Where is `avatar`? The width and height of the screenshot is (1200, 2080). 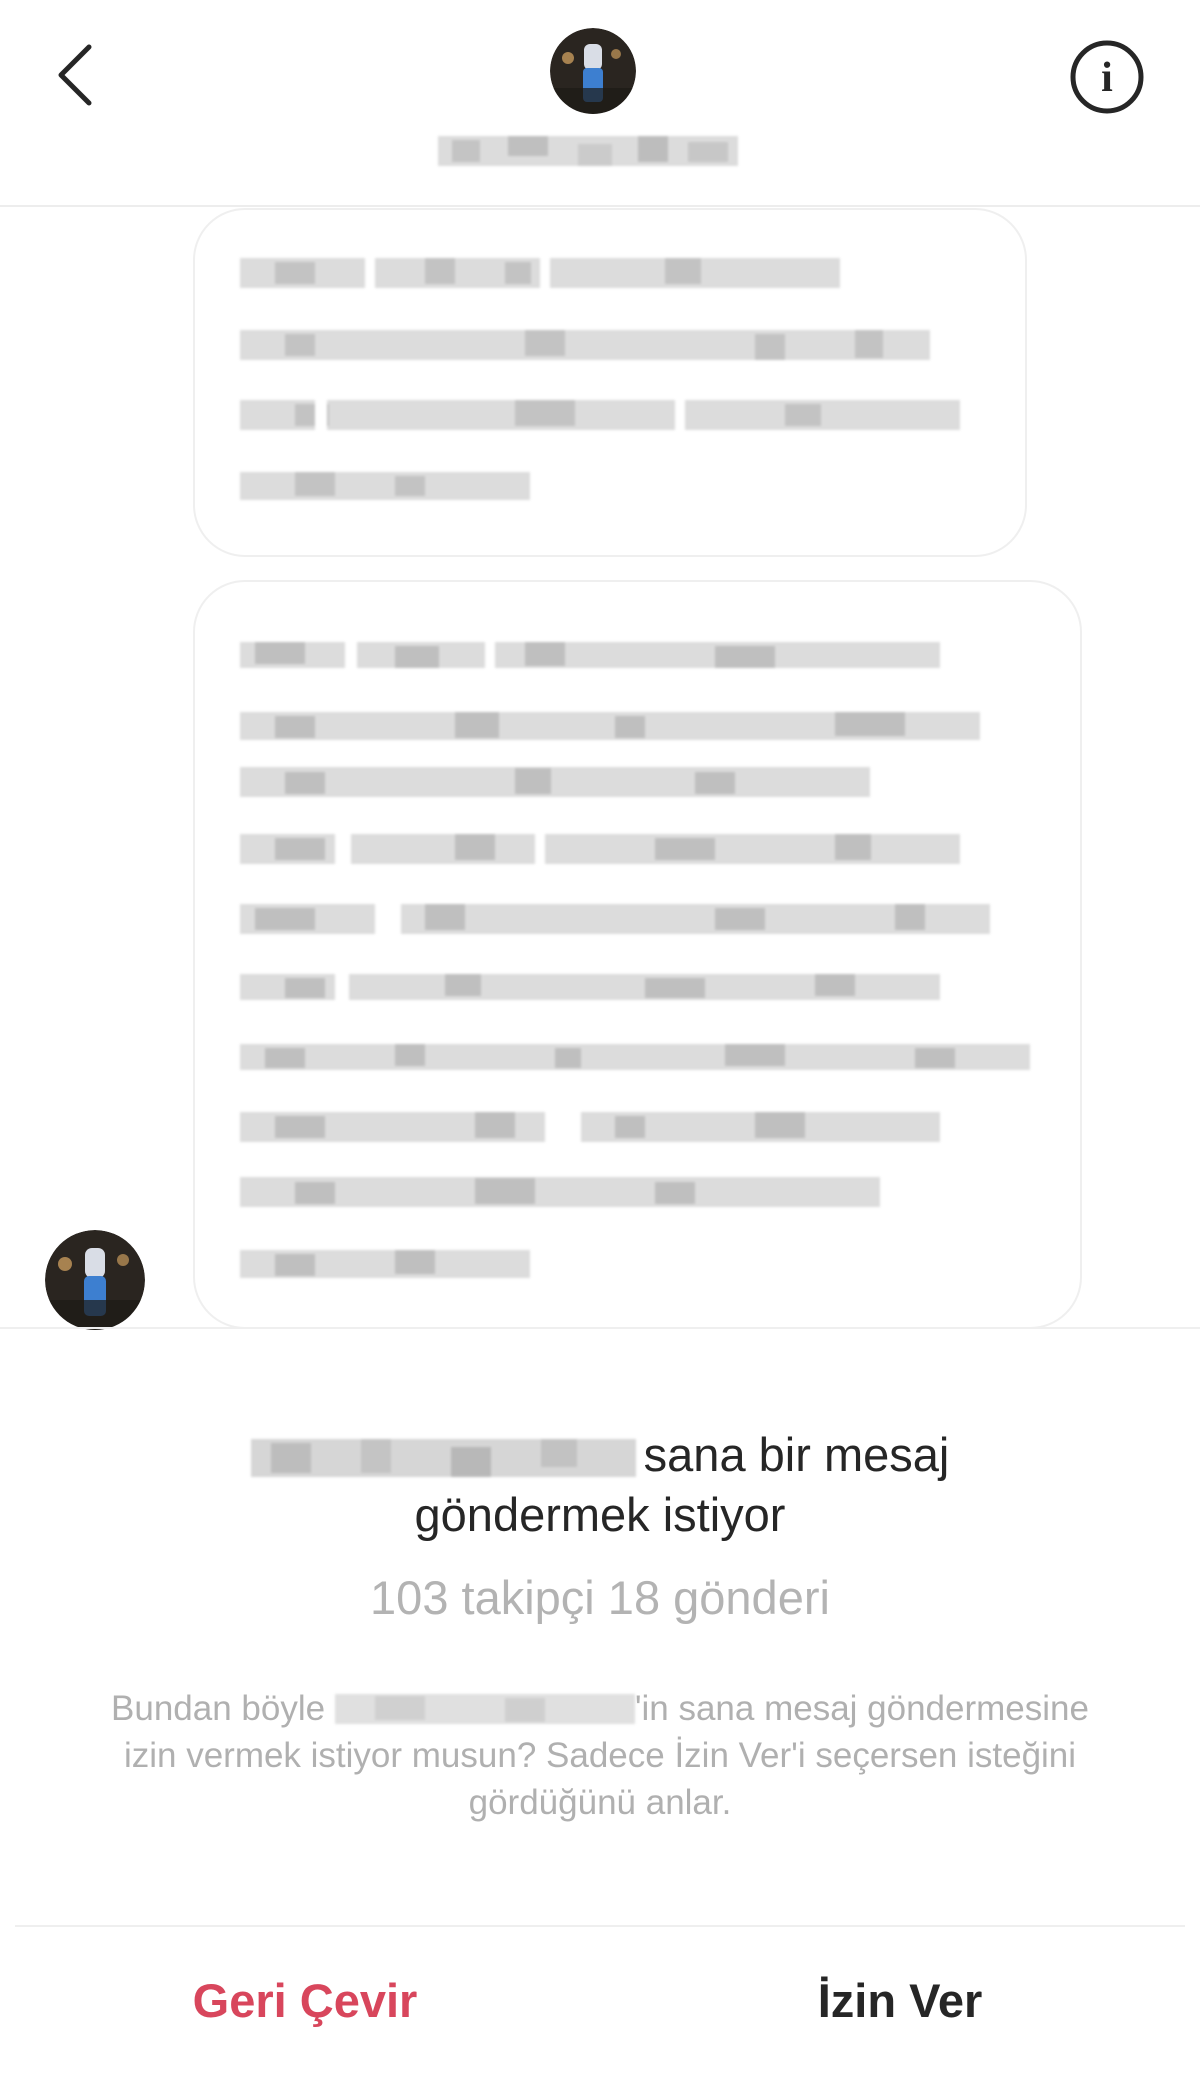
avatar is located at coordinates (593, 71).